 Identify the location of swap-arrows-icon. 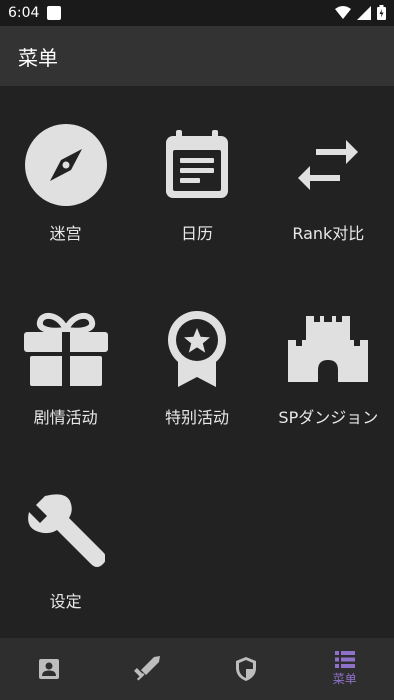
(328, 165).